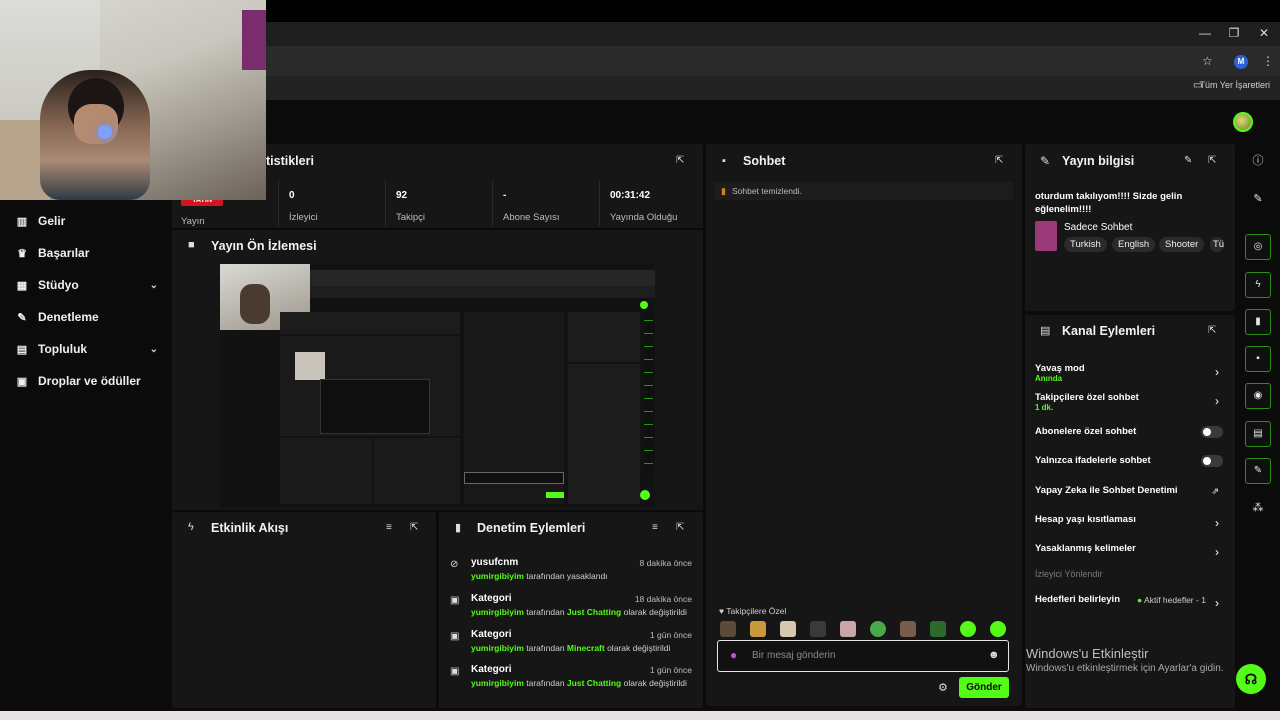  What do you see at coordinates (1130, 467) in the screenshot?
I see `action-emote-only: Yalnızca ifadelerle sohbet` at bounding box center [1130, 467].